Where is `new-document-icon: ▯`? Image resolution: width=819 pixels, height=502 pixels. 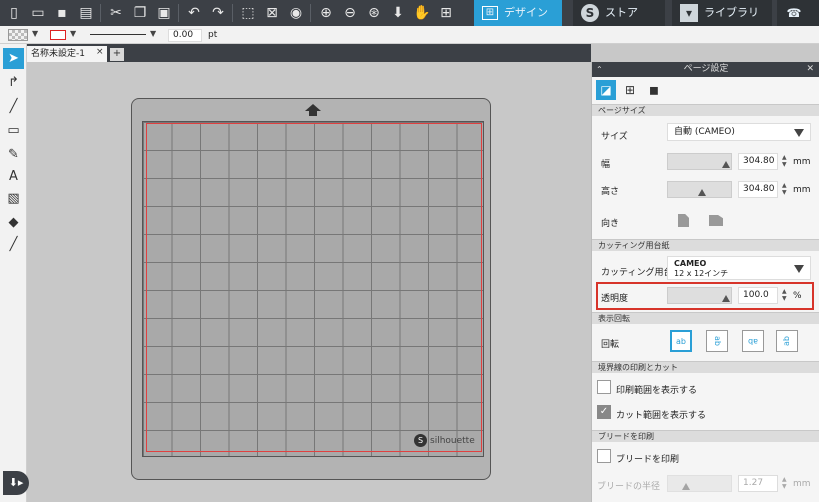 new-document-icon: ▯ is located at coordinates (14, 13).